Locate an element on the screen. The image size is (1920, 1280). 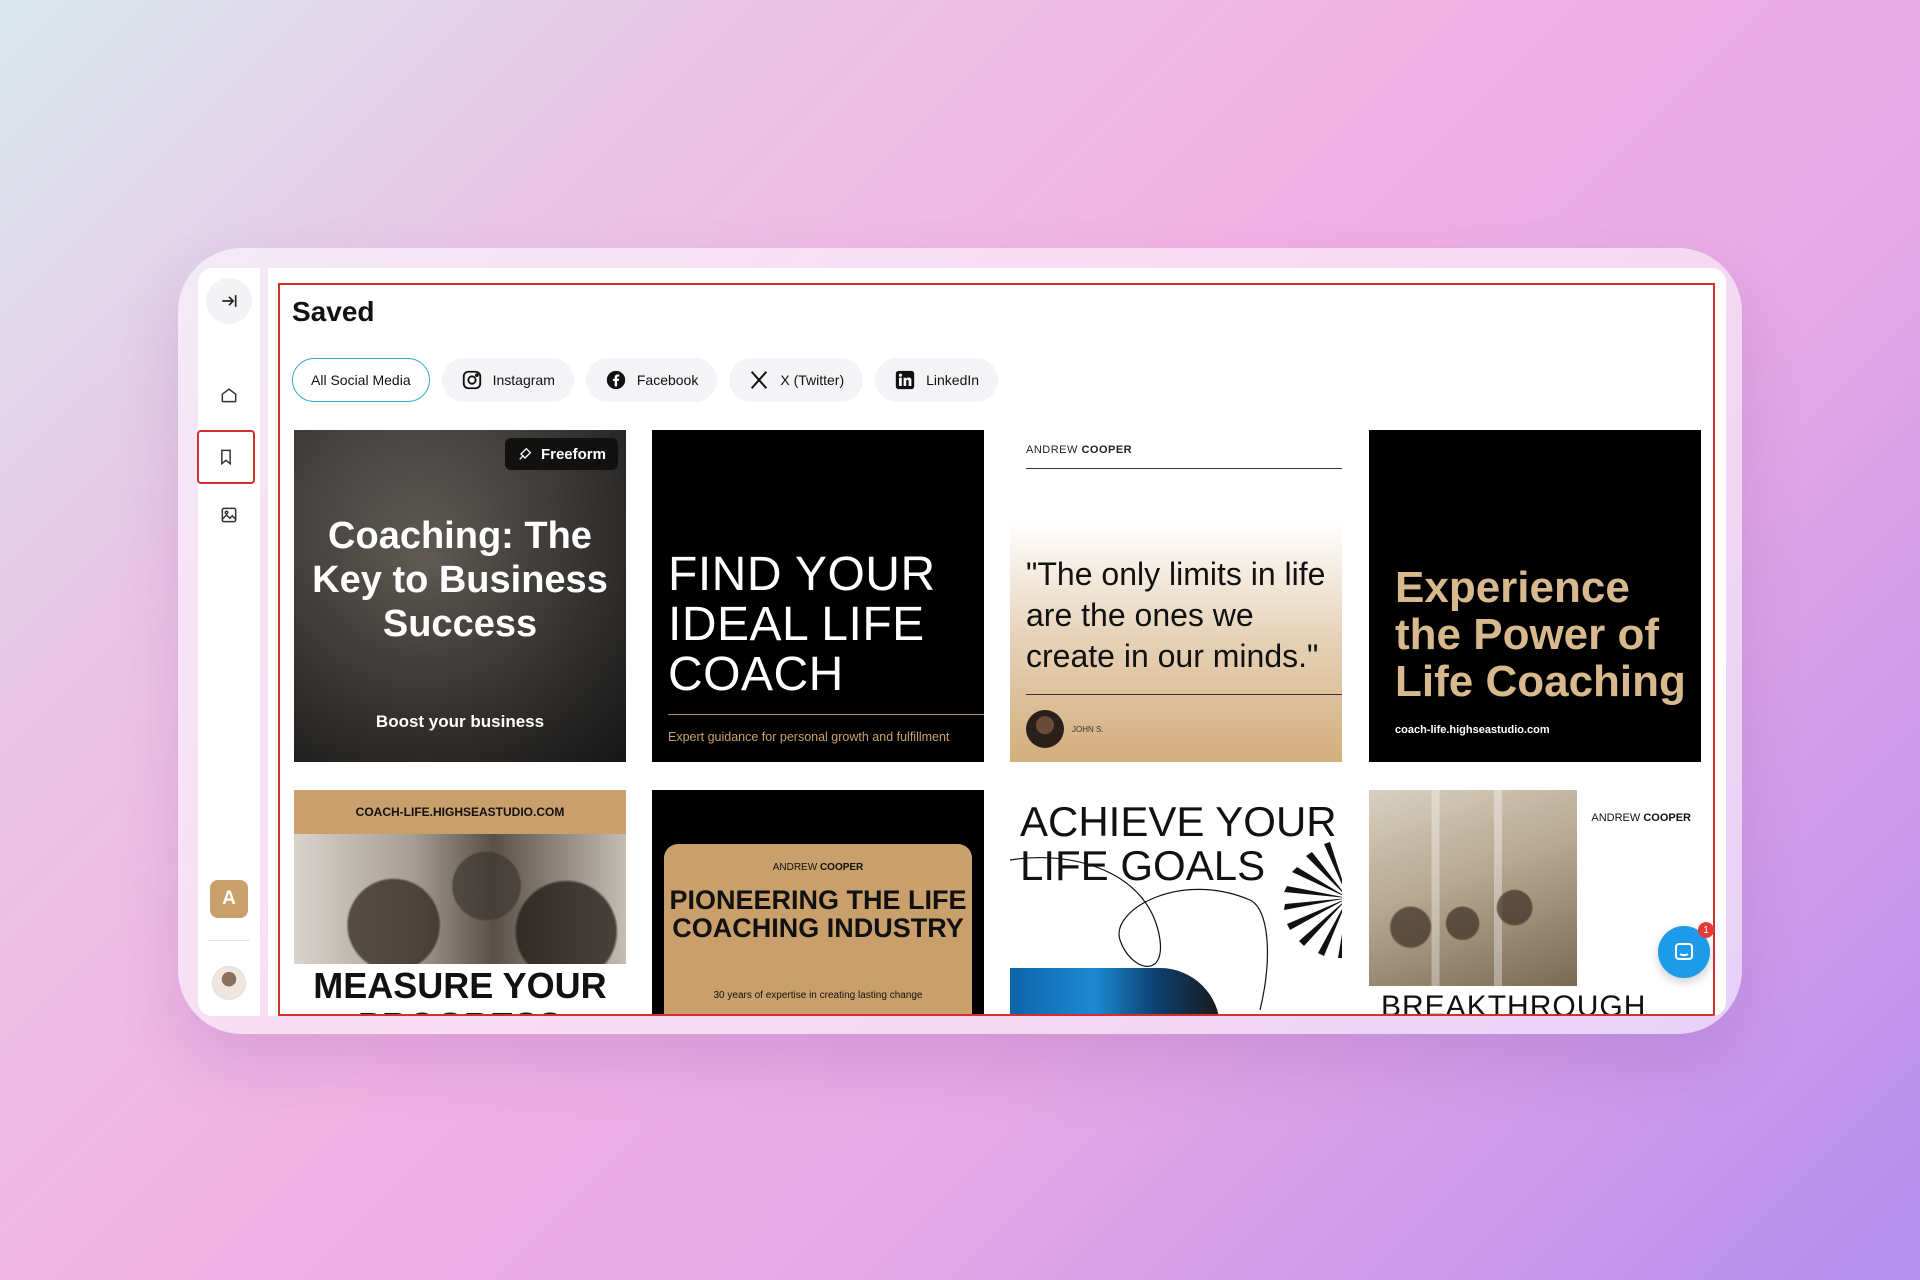
collapse-sidebar-icon is located at coordinates (229, 301).